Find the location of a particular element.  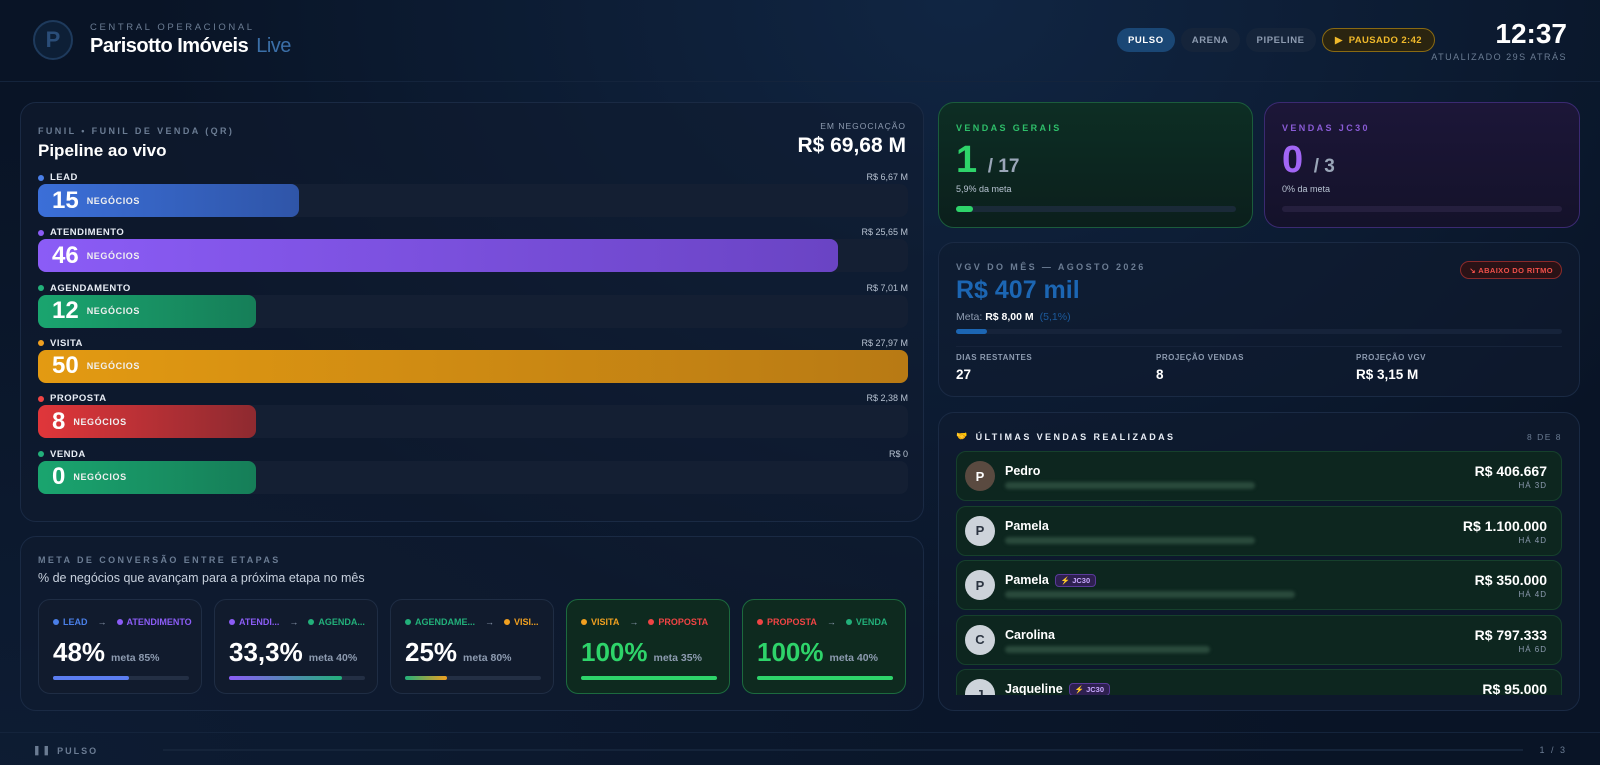

conversion-box: VISITA → PROPOSTA 100% meta 35% is located at coordinates (648, 646).